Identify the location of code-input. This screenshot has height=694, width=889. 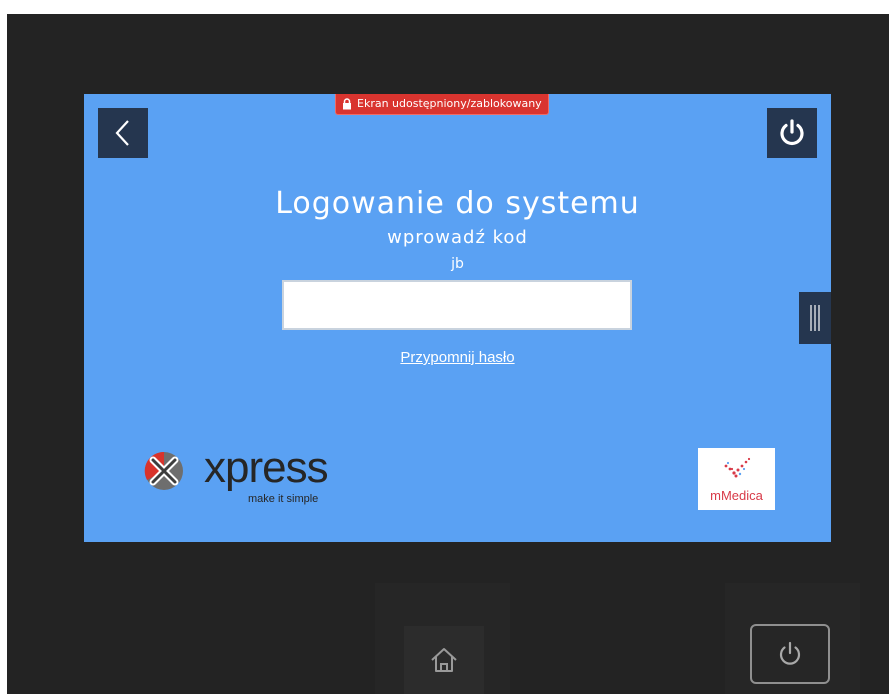
(457, 305).